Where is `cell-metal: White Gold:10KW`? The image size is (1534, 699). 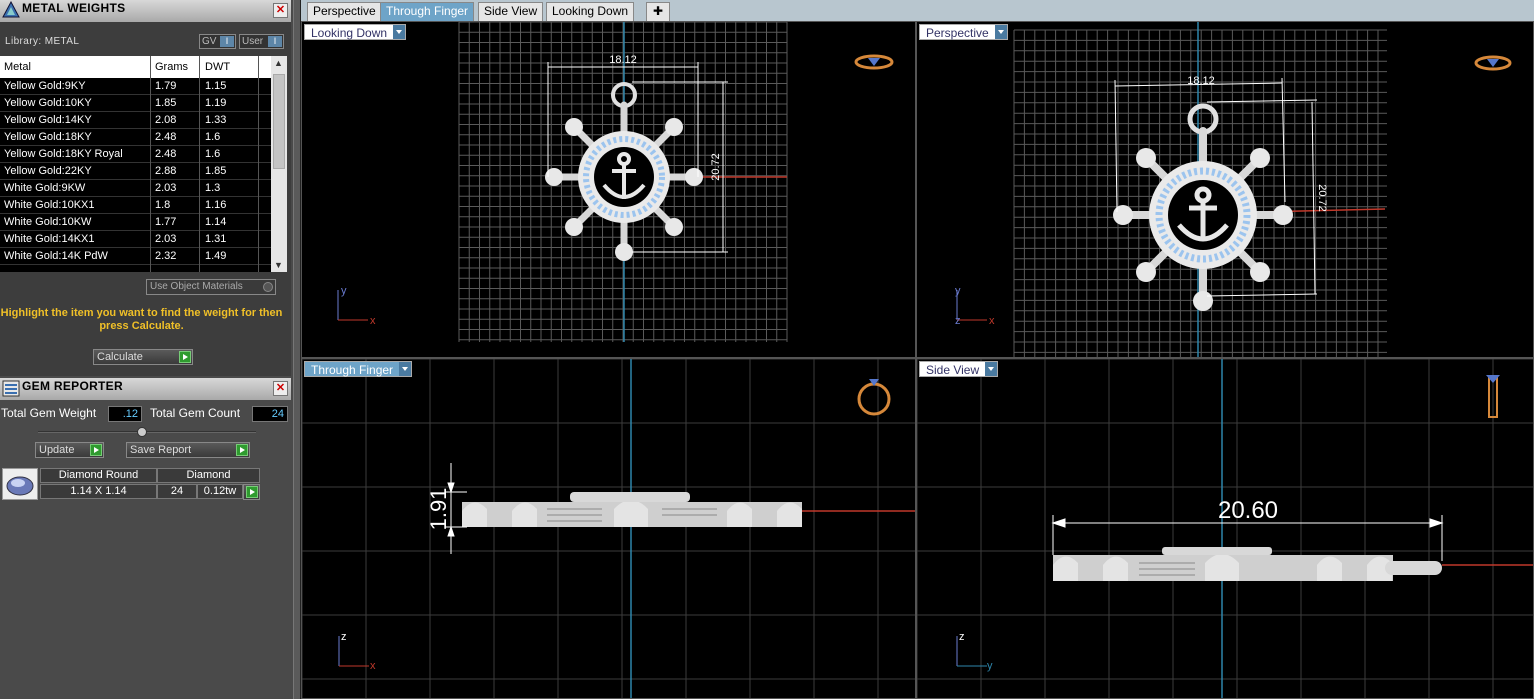
cell-metal: White Gold:10KW is located at coordinates (48, 222).